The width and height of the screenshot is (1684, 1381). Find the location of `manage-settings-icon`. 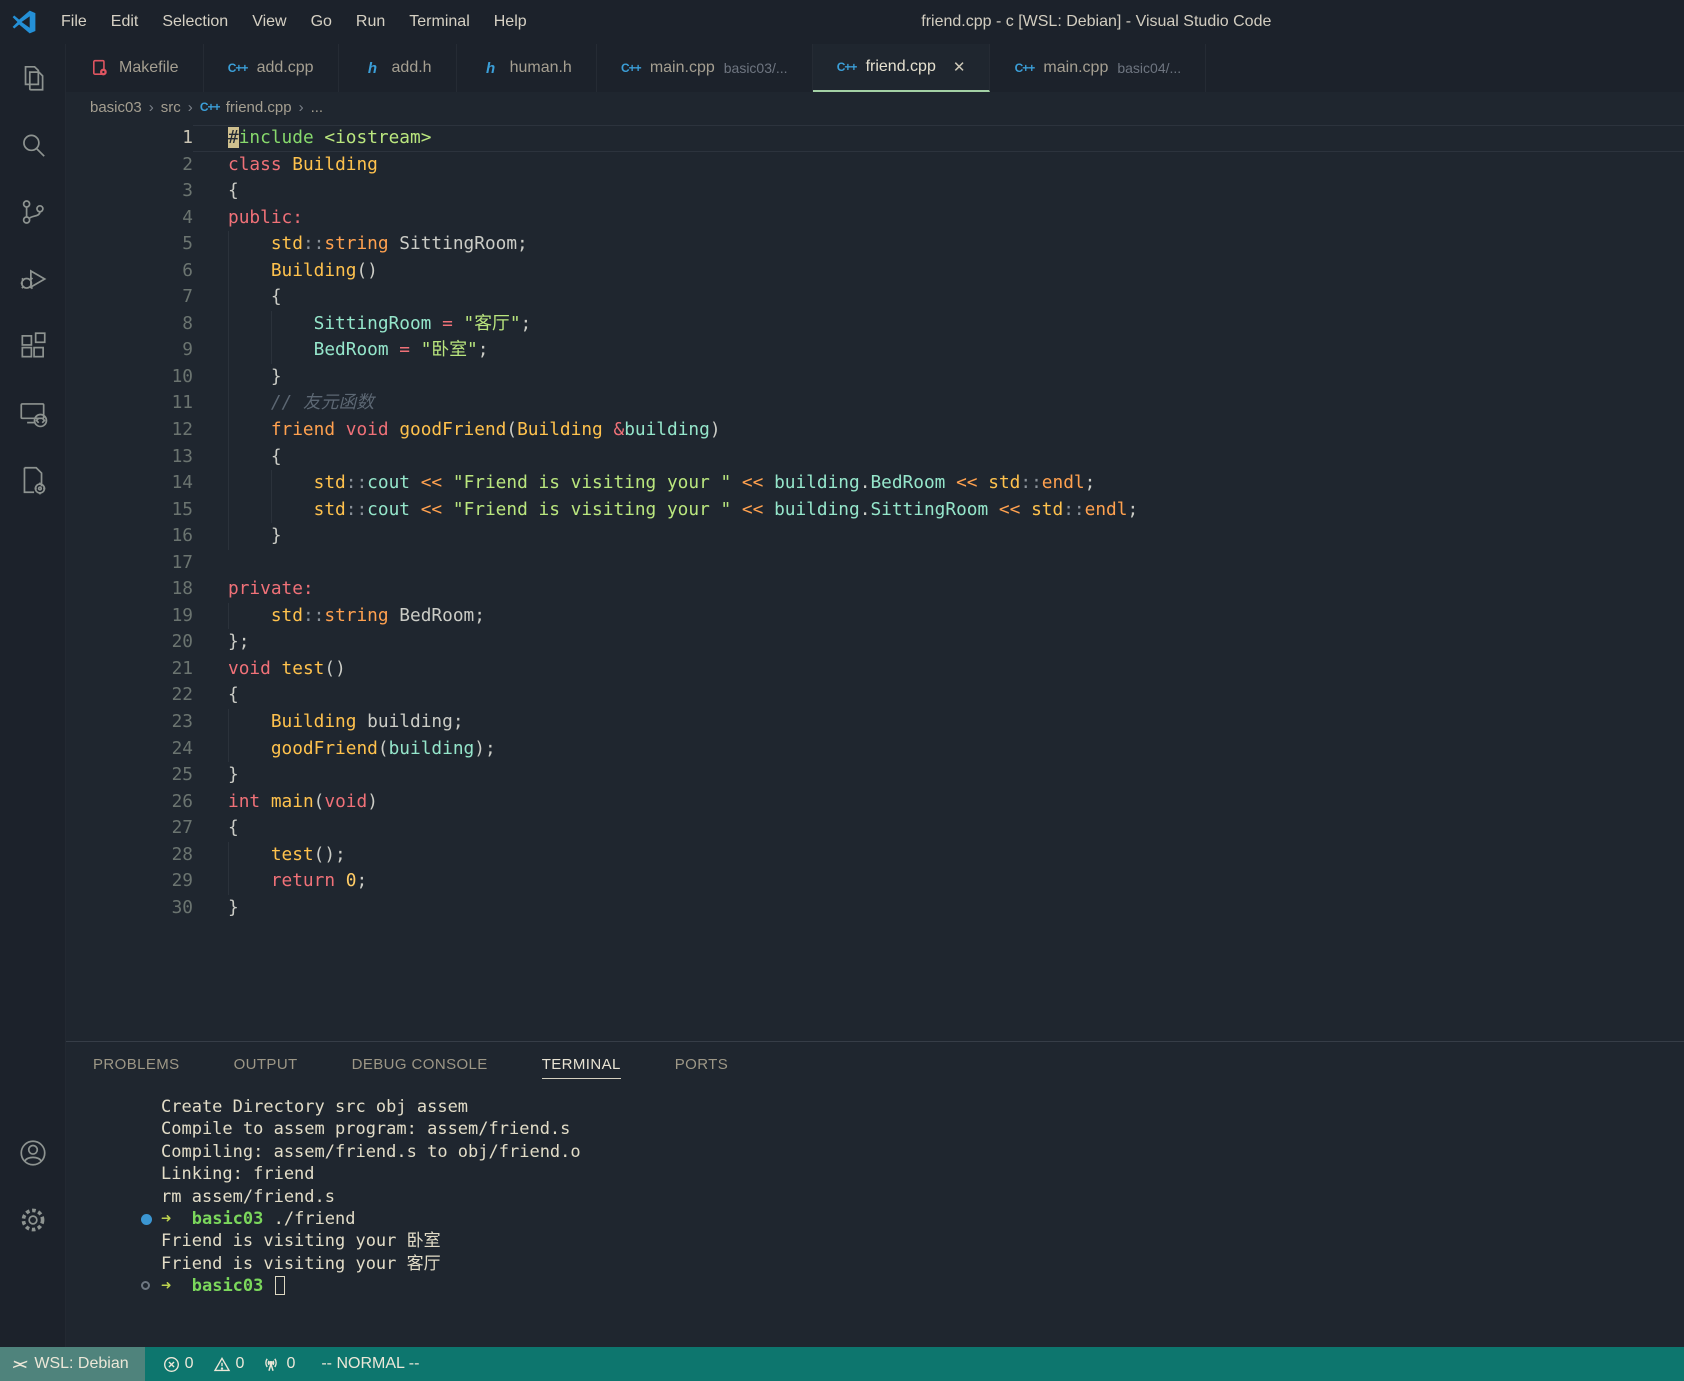

manage-settings-icon is located at coordinates (32, 1219).